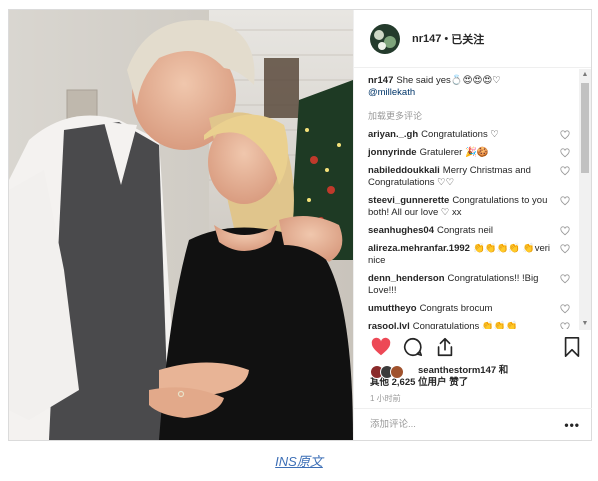 This screenshot has height=481, width=598. What do you see at coordinates (393, 134) in the screenshot?
I see `comment-username: ariyan._.gh` at bounding box center [393, 134].